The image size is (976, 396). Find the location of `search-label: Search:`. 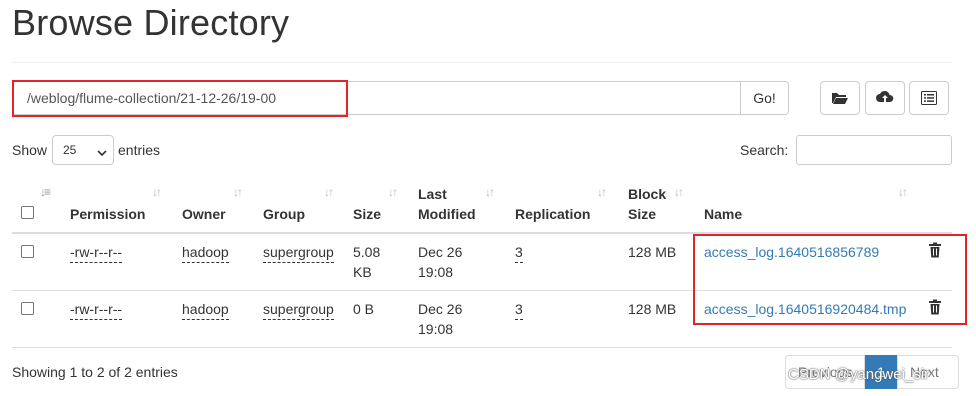

search-label: Search: is located at coordinates (764, 150).